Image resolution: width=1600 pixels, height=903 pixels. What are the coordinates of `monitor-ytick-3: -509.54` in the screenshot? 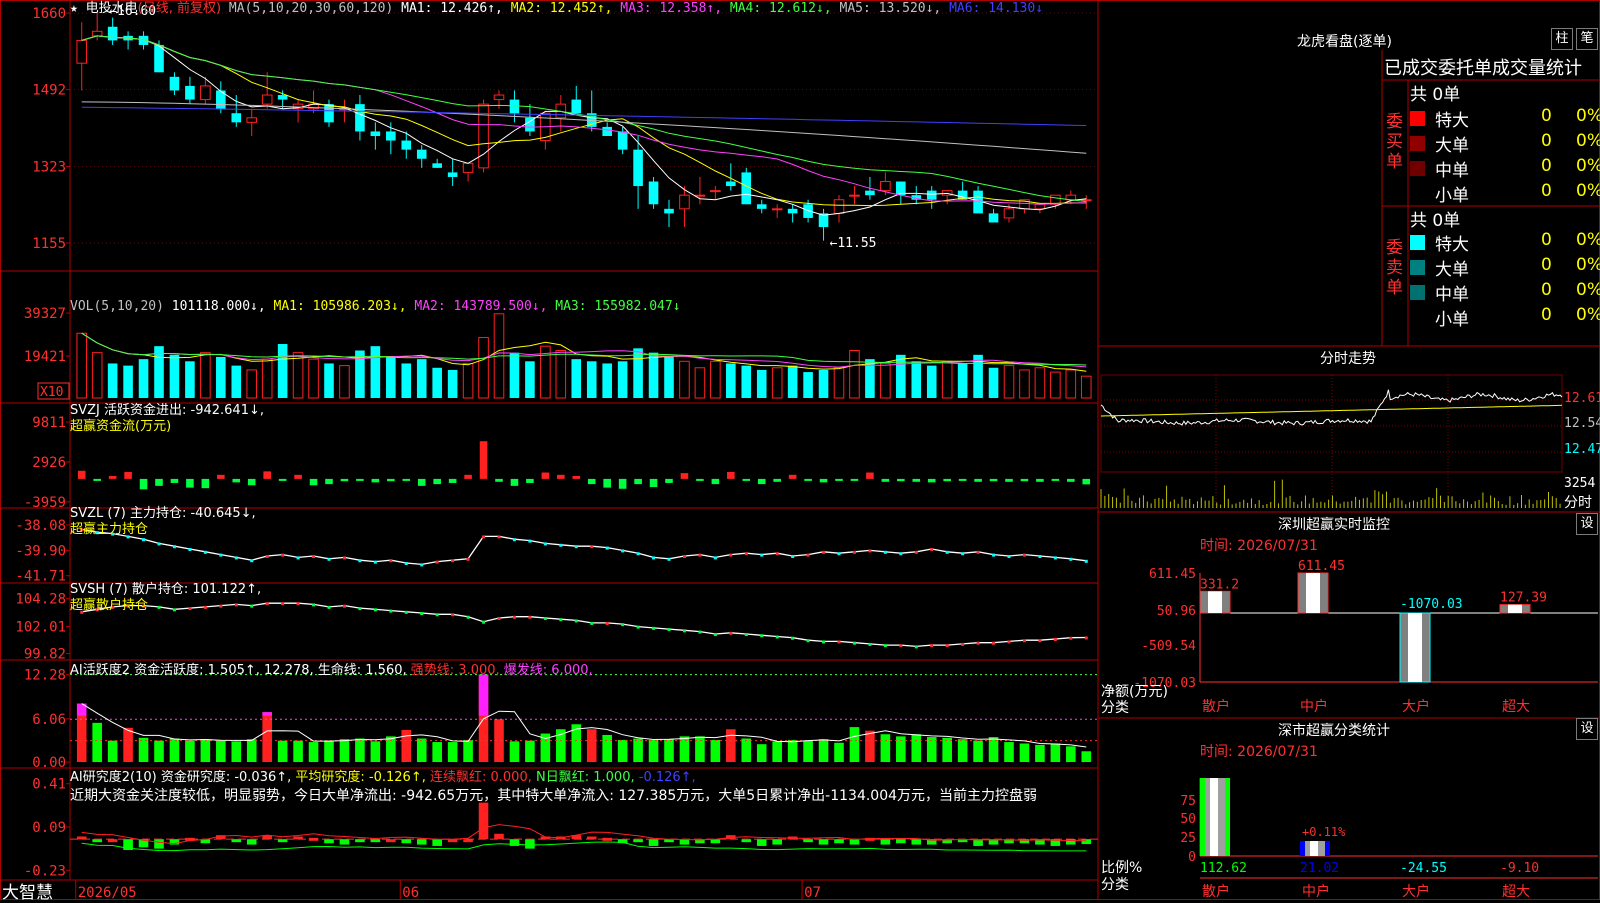 It's located at (1168, 646).